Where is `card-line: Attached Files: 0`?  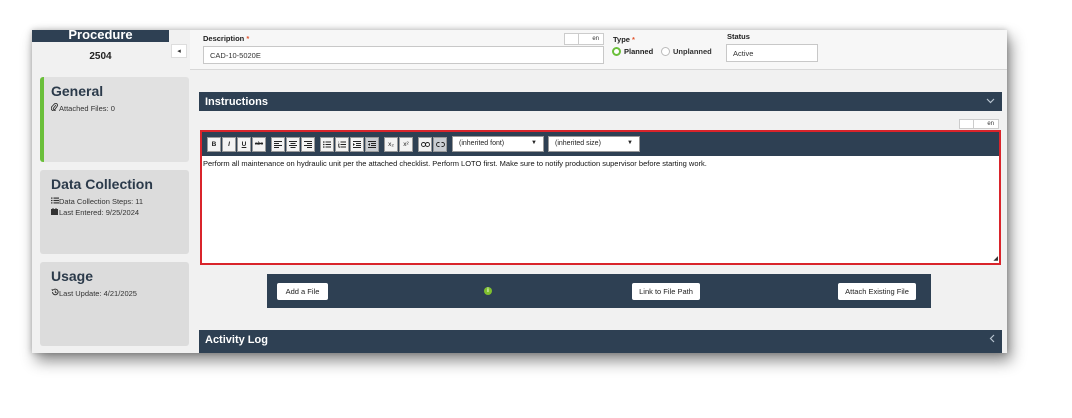
card-line: Attached Files: 0 is located at coordinates (119, 108).